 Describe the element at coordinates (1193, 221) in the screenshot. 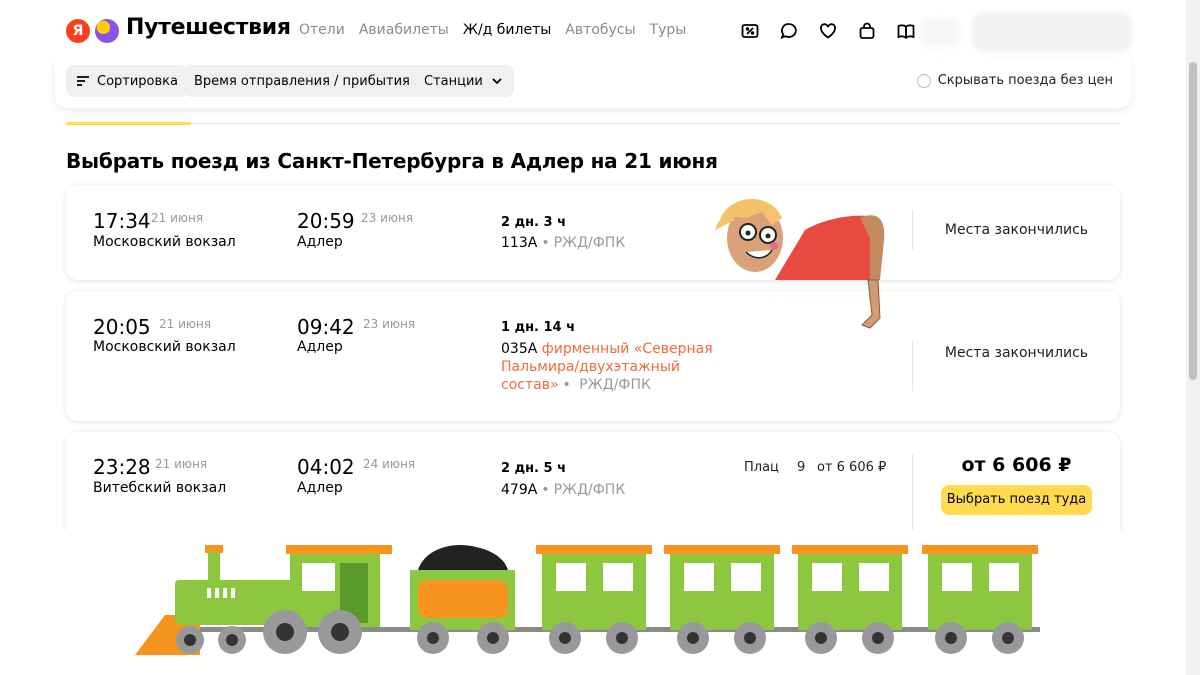

I see `scrollbar-thumb` at that location.